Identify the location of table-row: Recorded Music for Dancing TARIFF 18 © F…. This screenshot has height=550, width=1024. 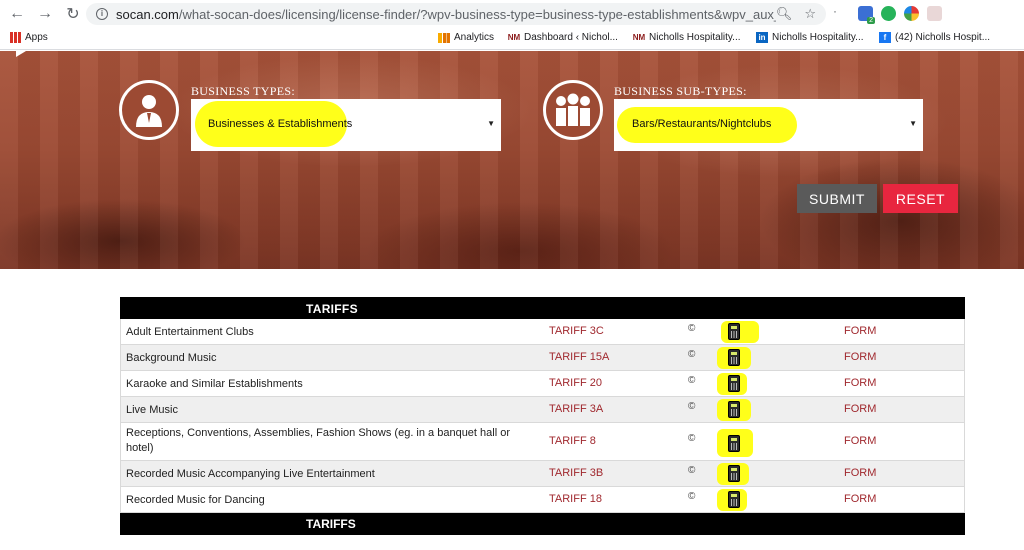
(542, 500).